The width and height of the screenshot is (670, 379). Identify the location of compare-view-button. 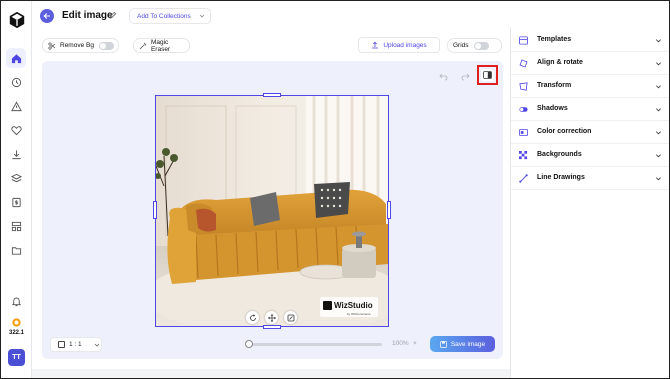
(487, 75).